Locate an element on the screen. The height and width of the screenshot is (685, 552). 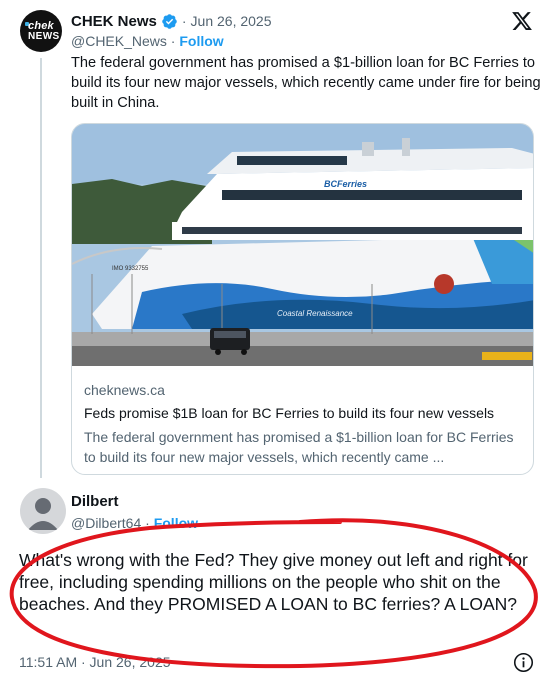
chek-news-avatar: chek NEWS is located at coordinates (41, 31).